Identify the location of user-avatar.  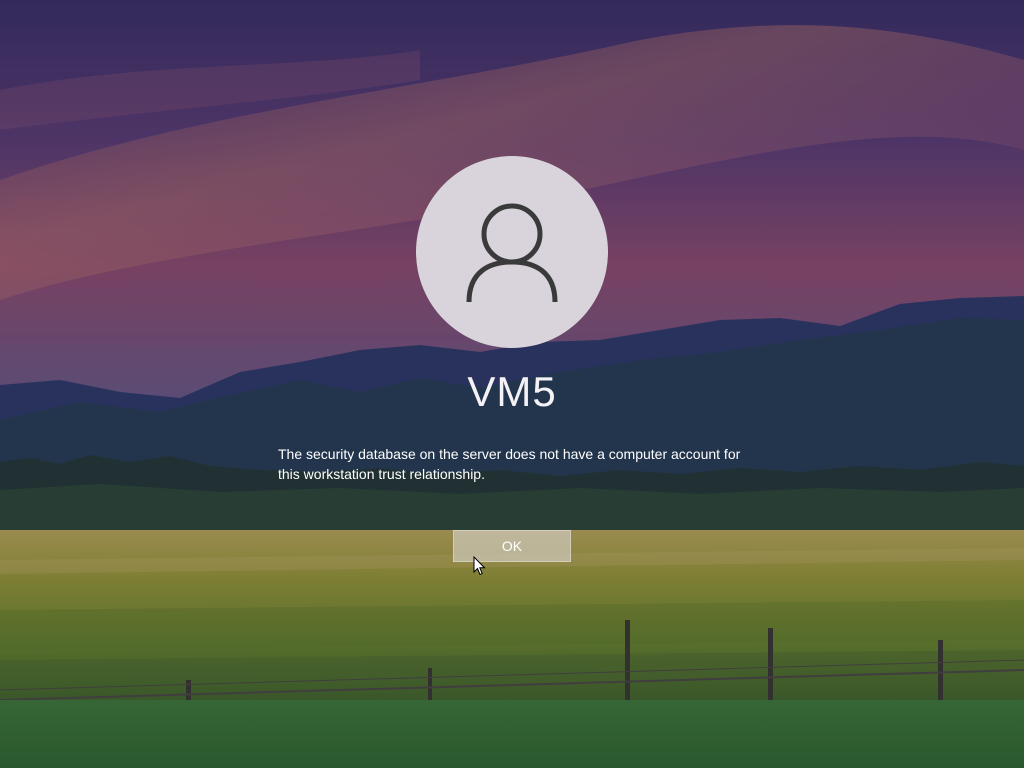
(512, 252).